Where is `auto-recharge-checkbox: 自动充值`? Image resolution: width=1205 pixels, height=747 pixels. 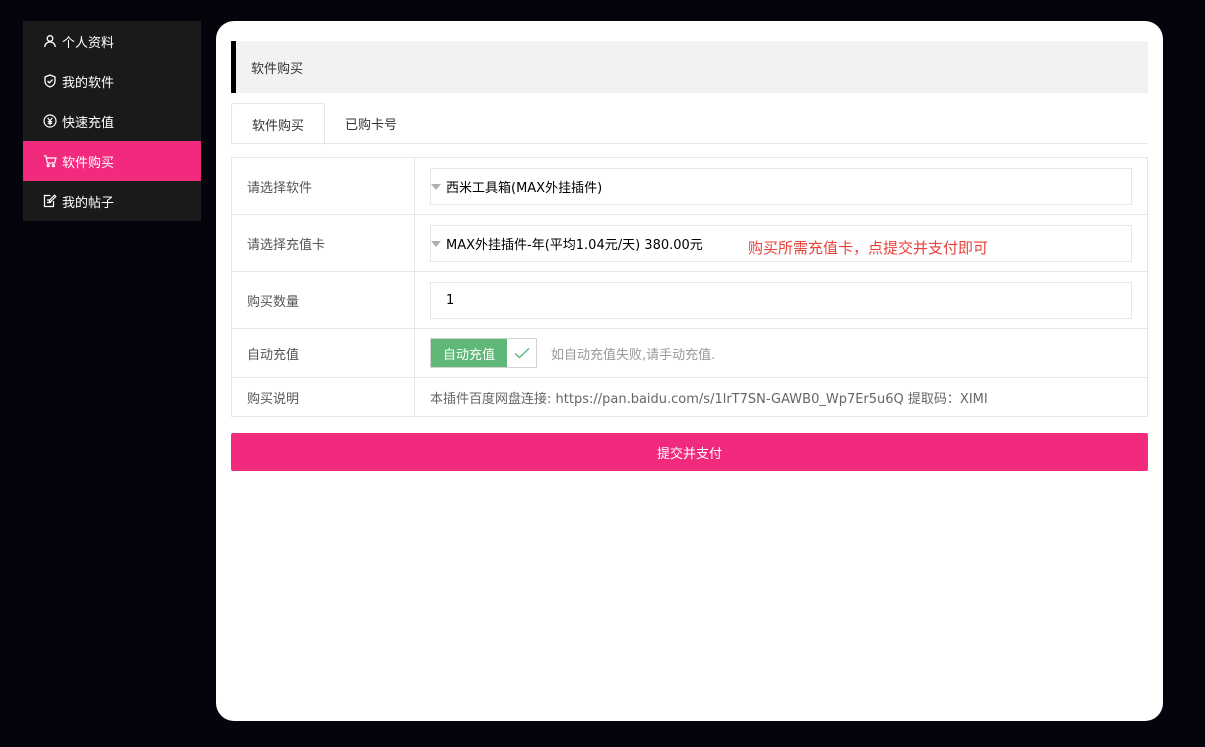 auto-recharge-checkbox: 自动充值 is located at coordinates (483, 353).